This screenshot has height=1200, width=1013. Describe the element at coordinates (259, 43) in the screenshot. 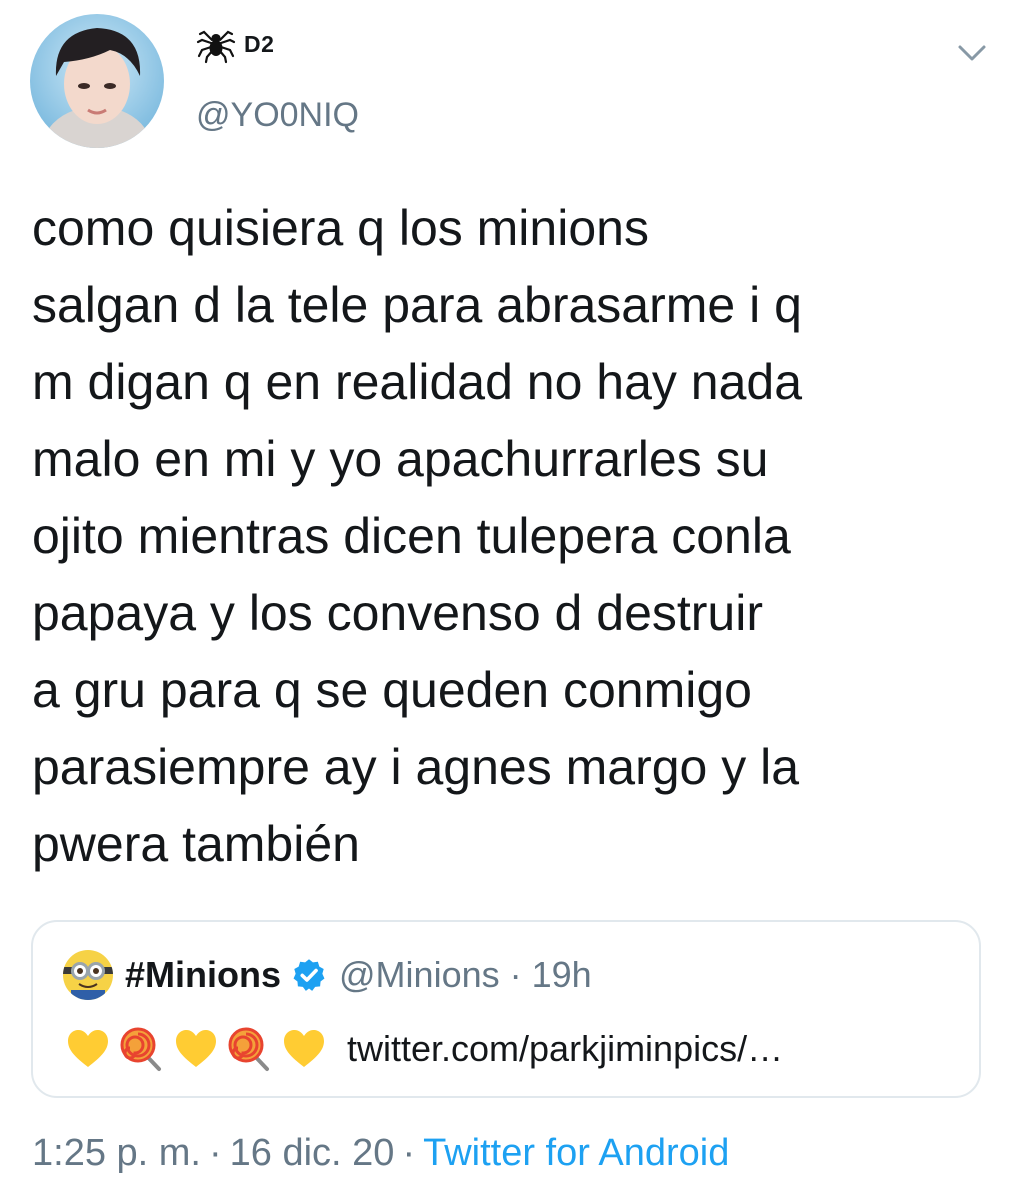

I see `author-name-label: D2` at that location.